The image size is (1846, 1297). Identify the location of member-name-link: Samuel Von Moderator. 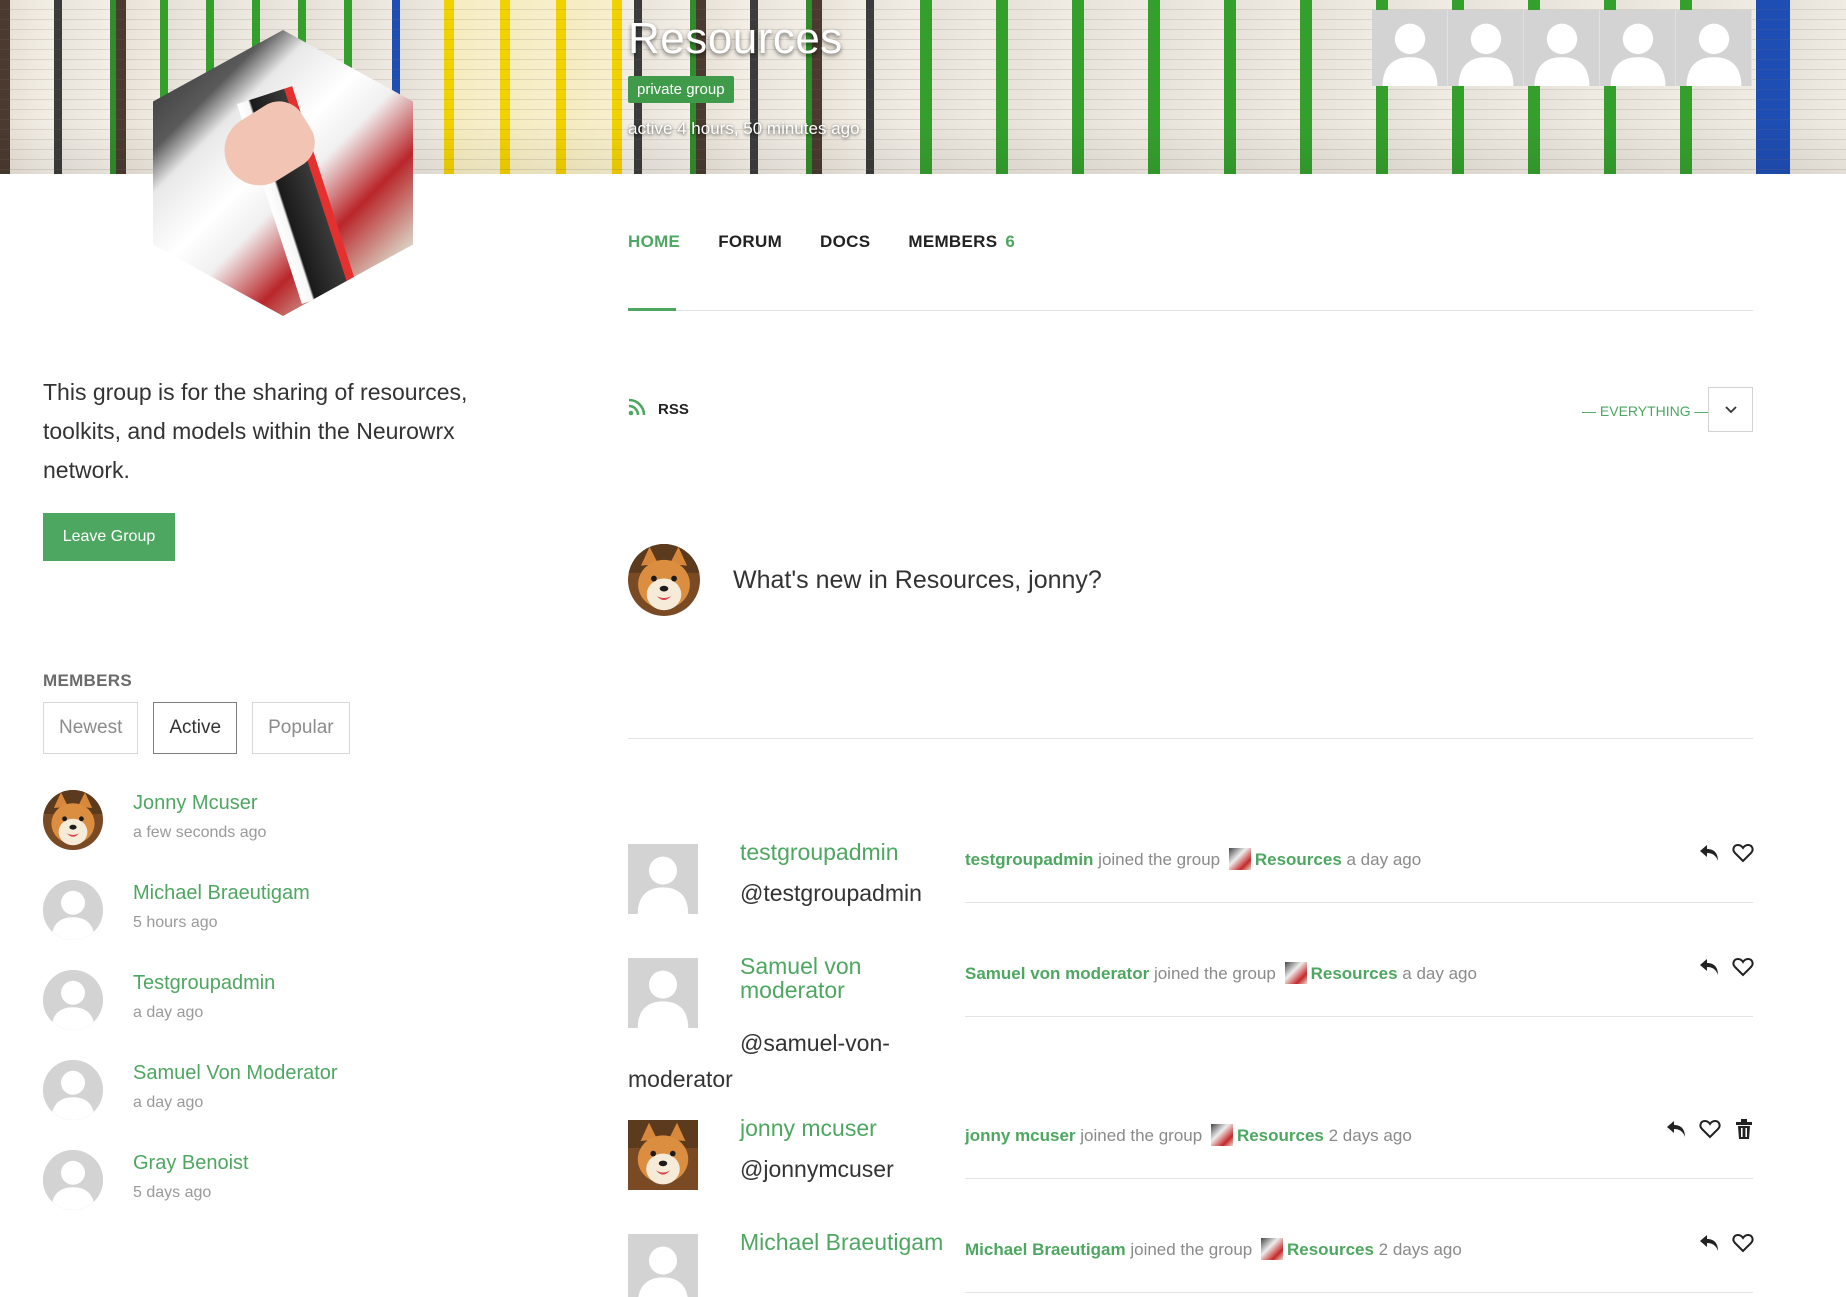
(235, 1073).